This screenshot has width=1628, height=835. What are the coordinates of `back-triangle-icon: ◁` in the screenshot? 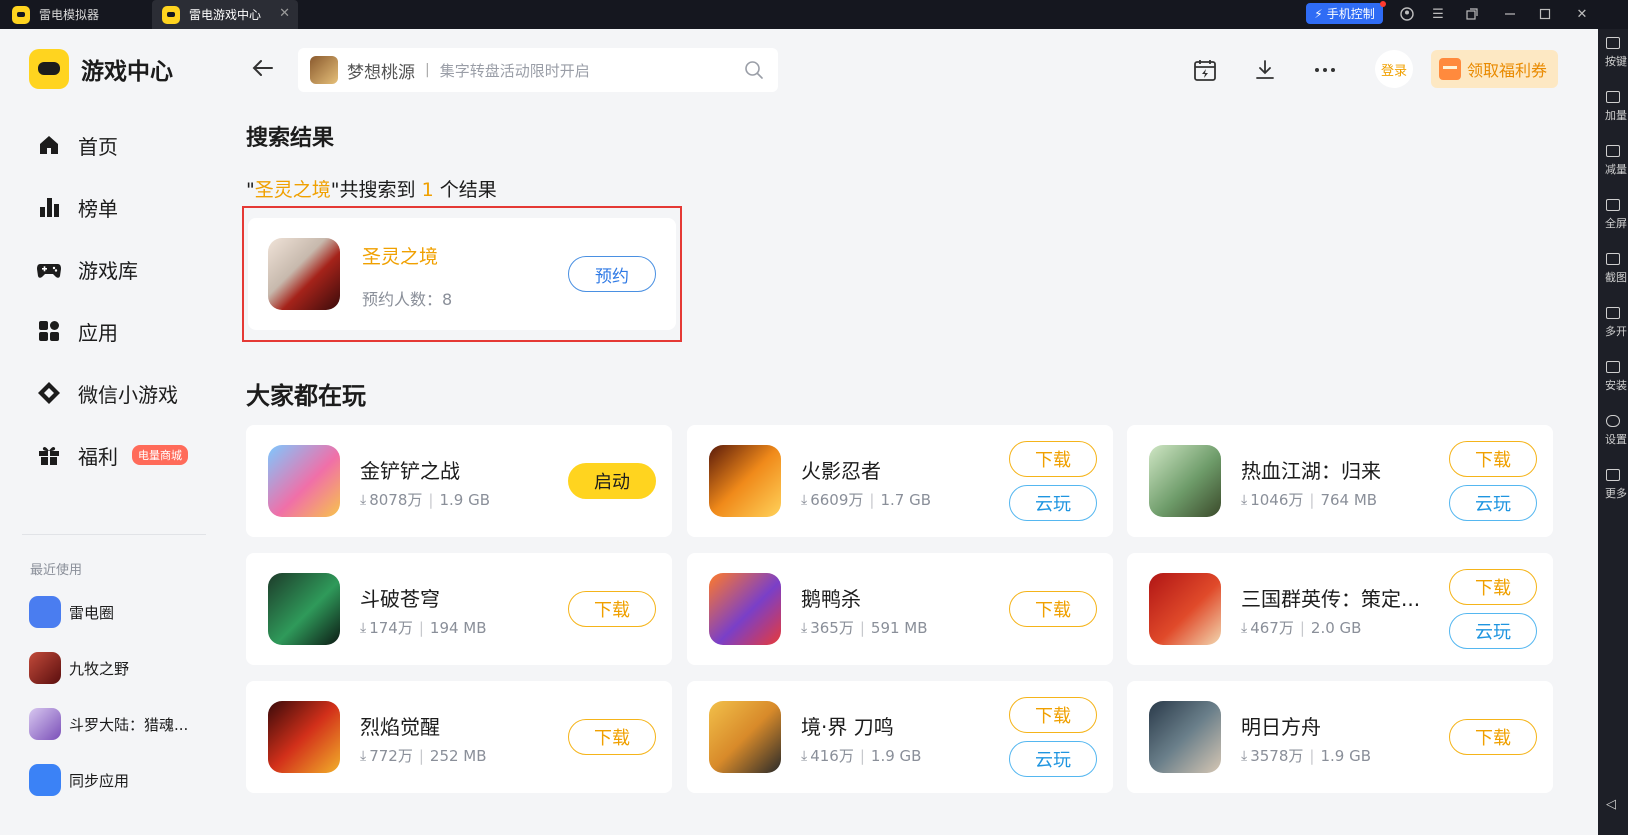 It's located at (1611, 804).